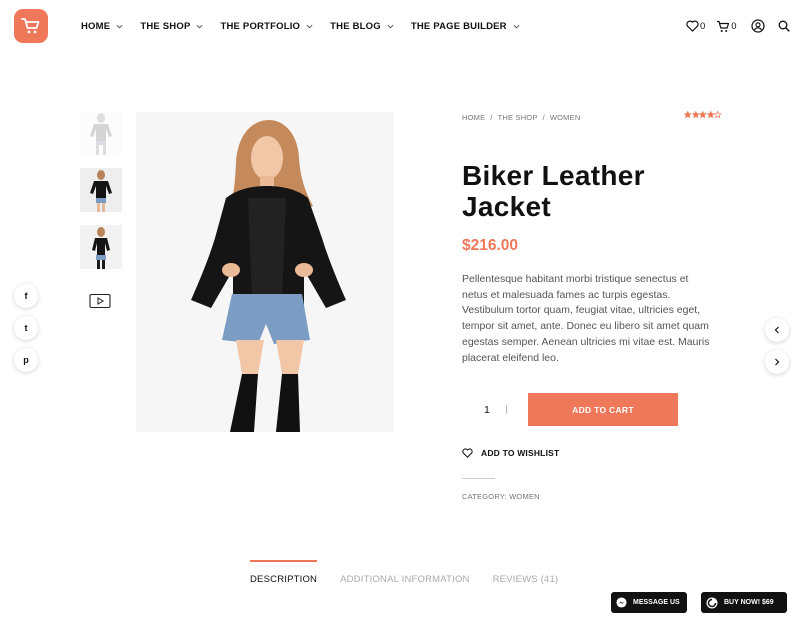 This screenshot has width=800, height=619. I want to click on add-to-cart-button: ADD TO CART, so click(603, 409).